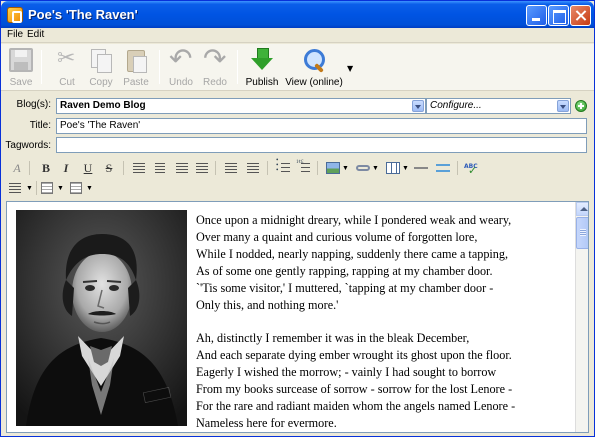 This screenshot has width=595, height=437. I want to click on menu-file: File, so click(15, 34).